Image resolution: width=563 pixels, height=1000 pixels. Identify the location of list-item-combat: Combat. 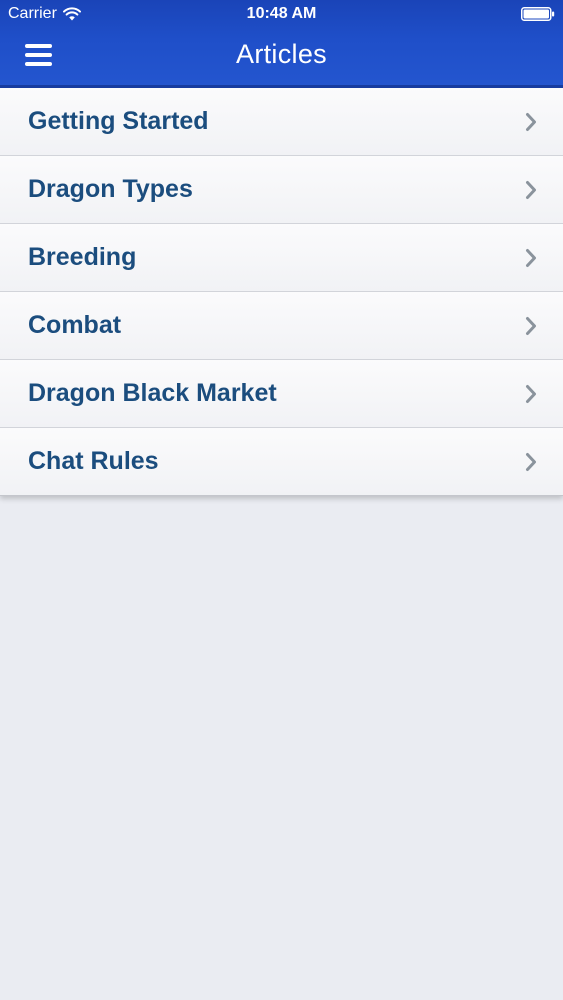
(281, 326).